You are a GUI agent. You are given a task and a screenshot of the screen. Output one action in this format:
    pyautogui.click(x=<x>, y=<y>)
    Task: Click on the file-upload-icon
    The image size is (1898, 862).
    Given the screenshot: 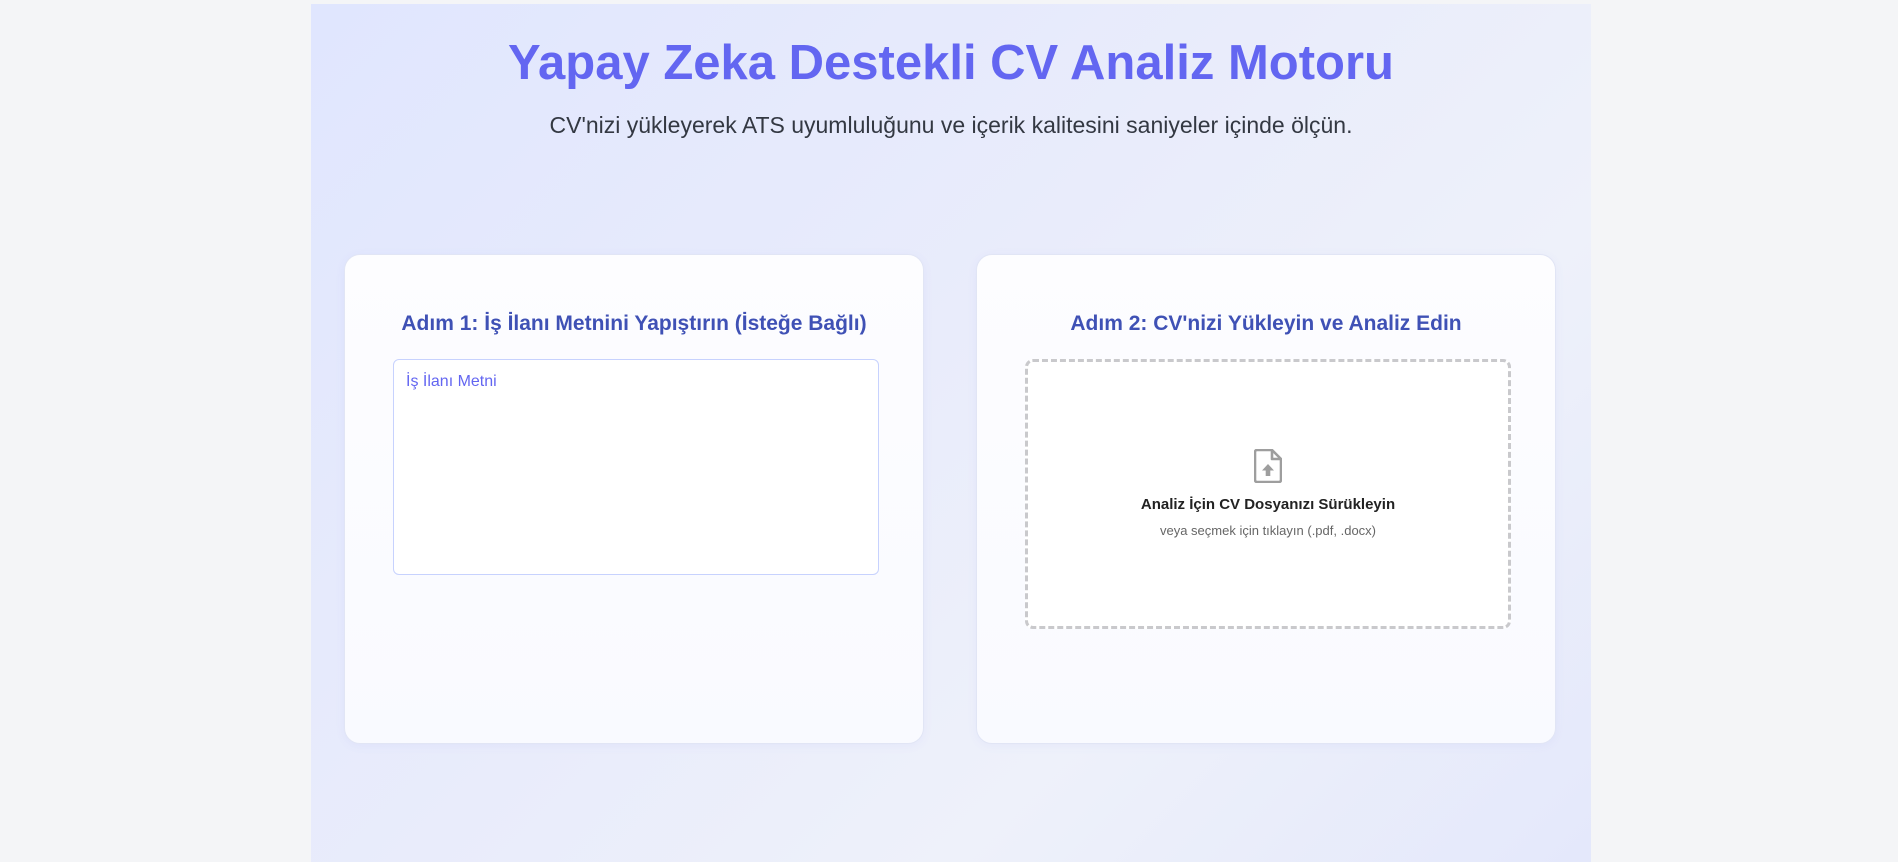 What is the action you would take?
    pyautogui.click(x=1268, y=466)
    